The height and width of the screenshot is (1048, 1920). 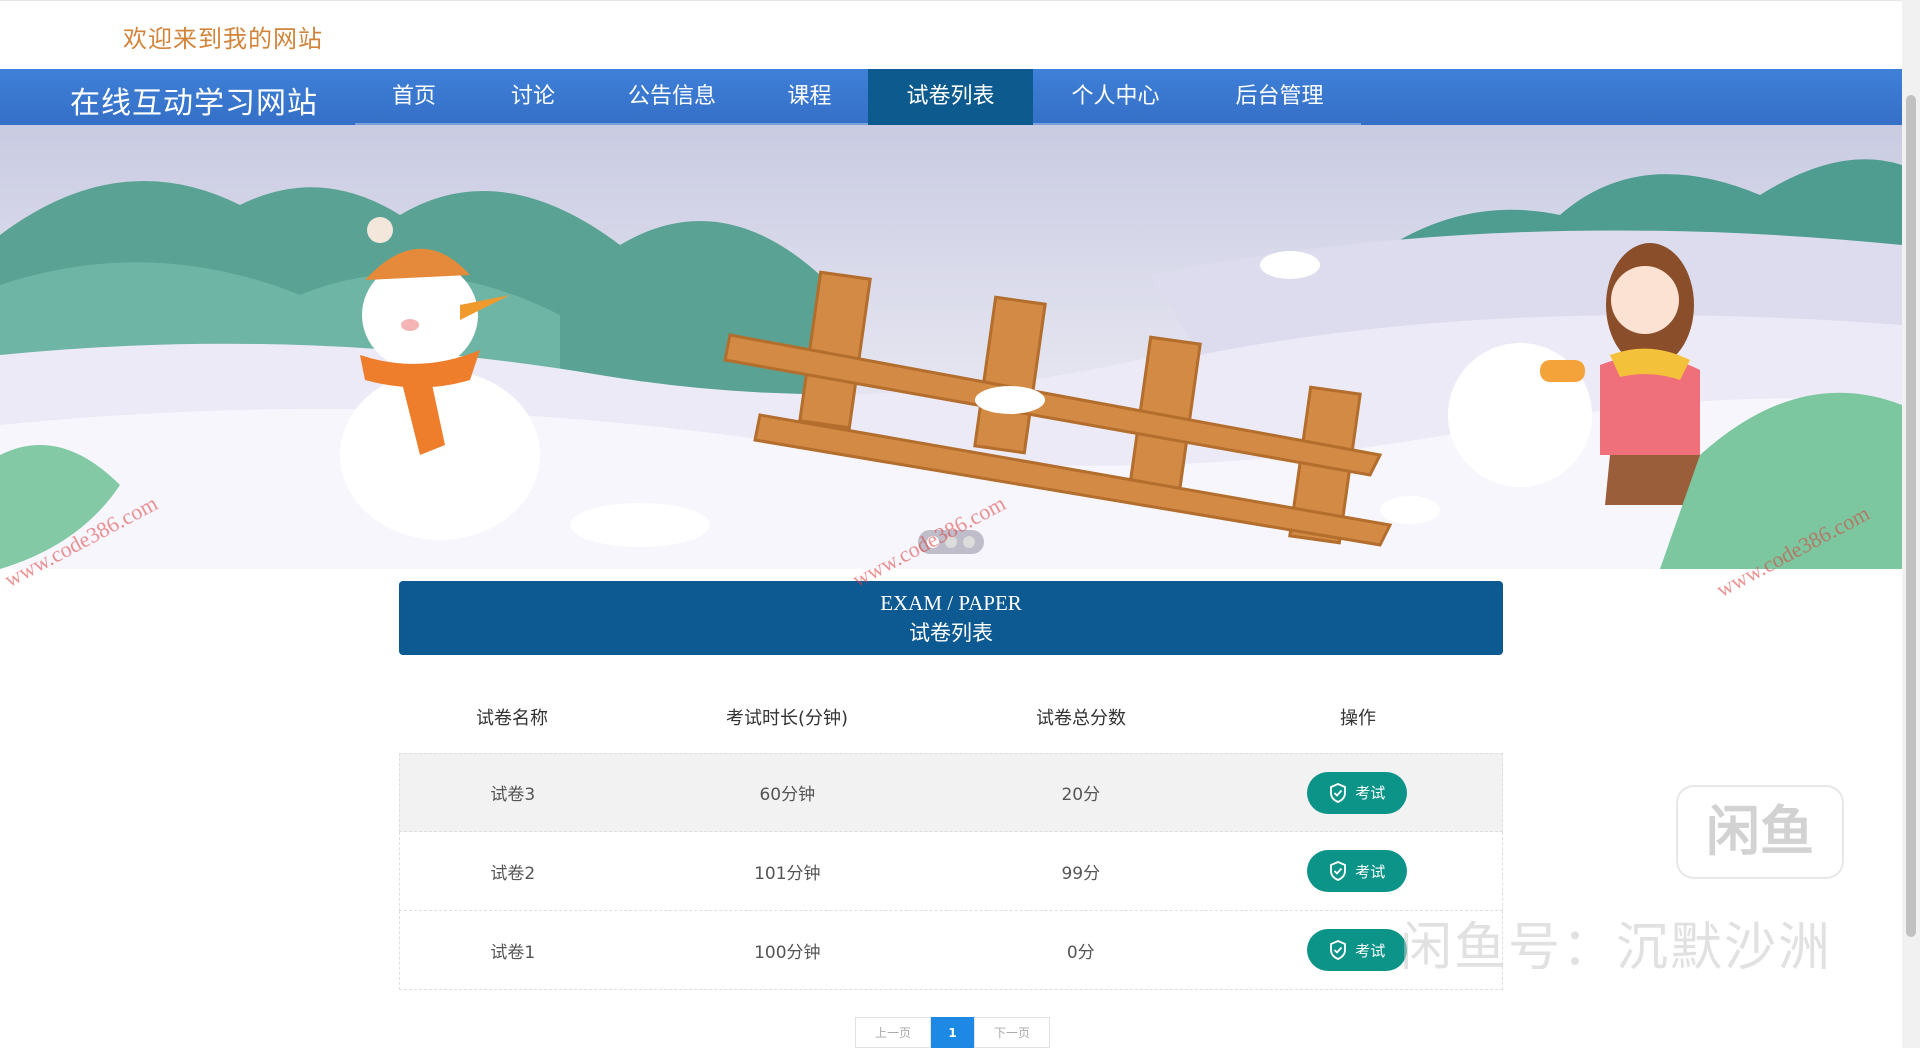 I want to click on table-row: 试卷3 60分钟 20分 考试, so click(x=951, y=792).